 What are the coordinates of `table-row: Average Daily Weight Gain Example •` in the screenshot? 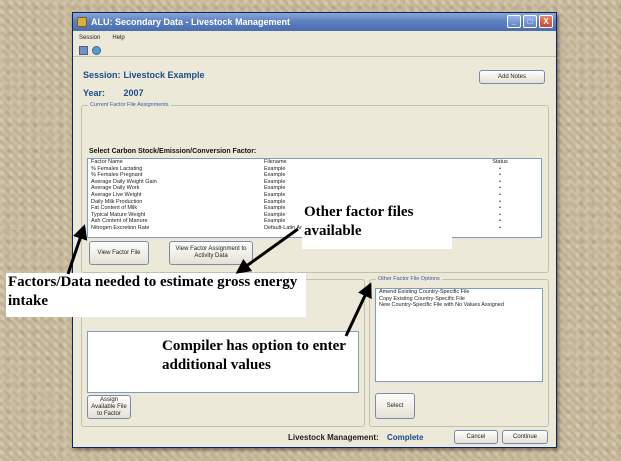 It's located at (314, 182).